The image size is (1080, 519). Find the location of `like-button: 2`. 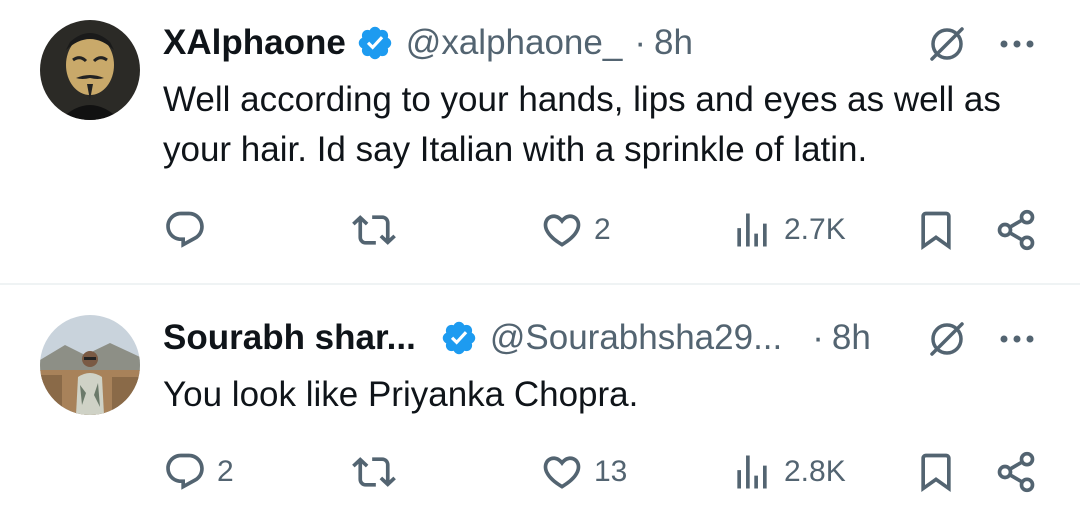

like-button: 2 is located at coordinates (575, 230).